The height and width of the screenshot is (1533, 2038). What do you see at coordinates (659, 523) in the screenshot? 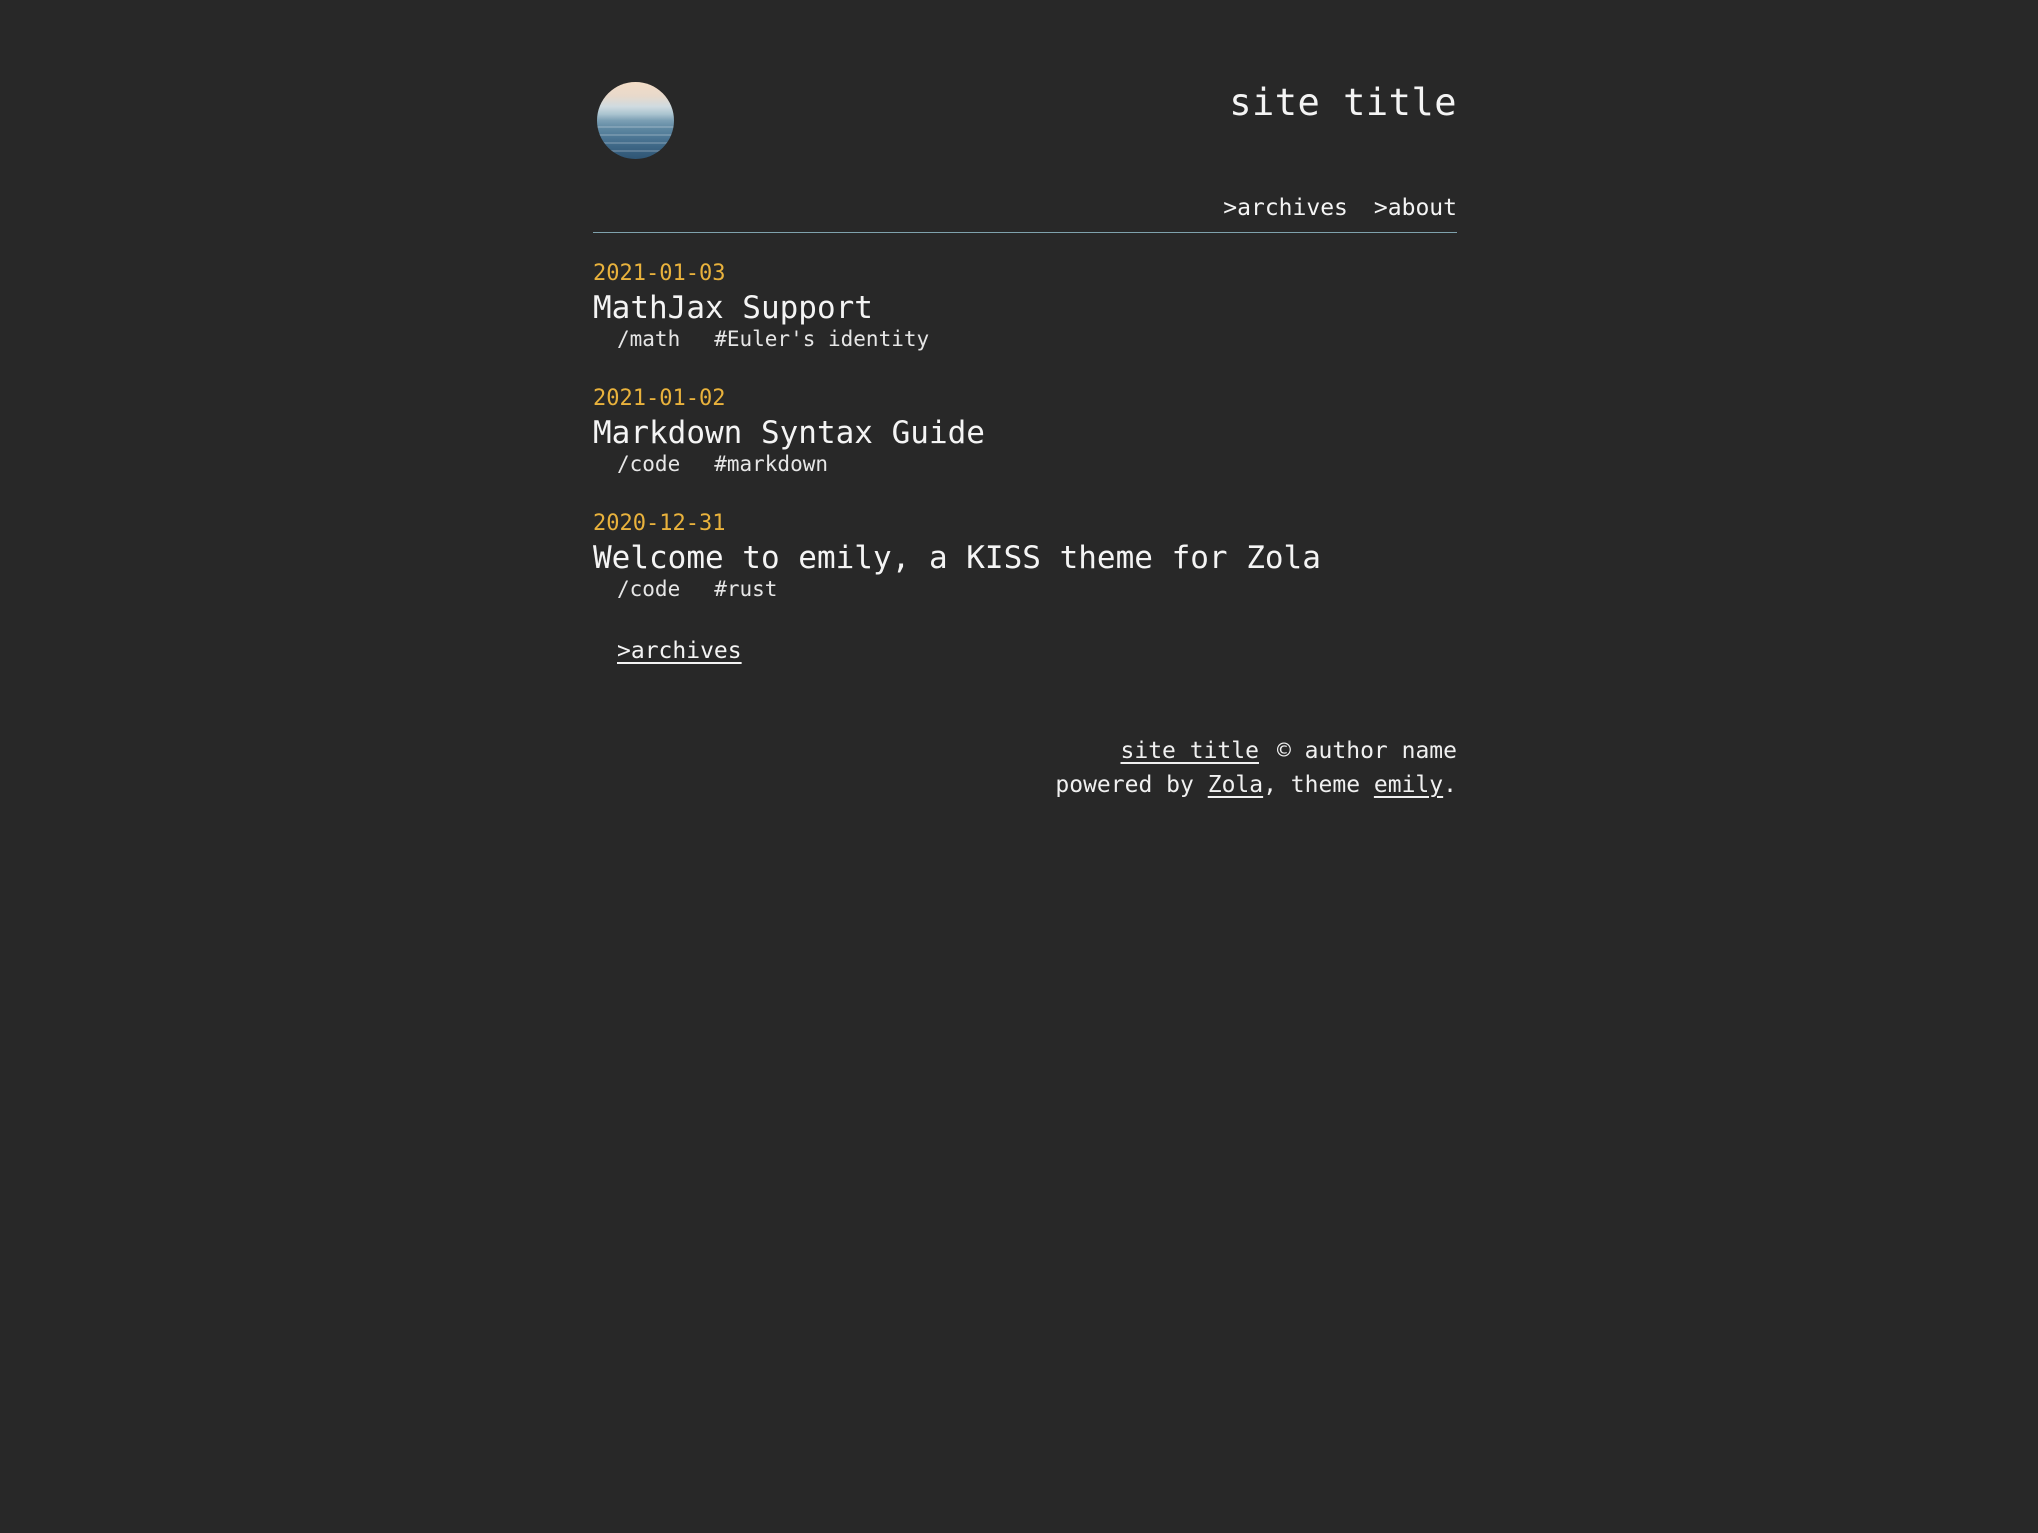
I see `post-date: 2020-12-31` at bounding box center [659, 523].